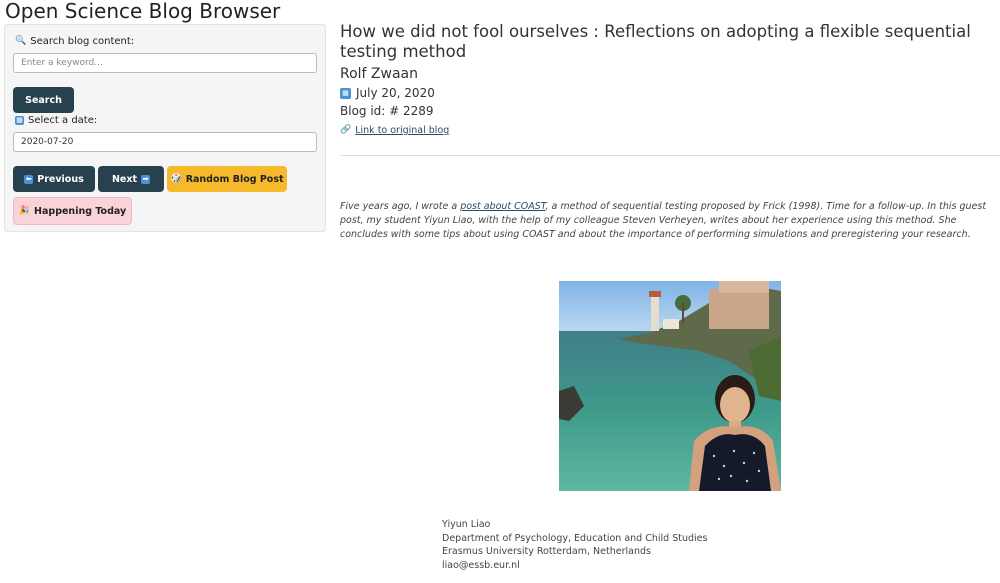 The height and width of the screenshot is (583, 1000). I want to click on original-blog-link: Link to original blog, so click(402, 130).